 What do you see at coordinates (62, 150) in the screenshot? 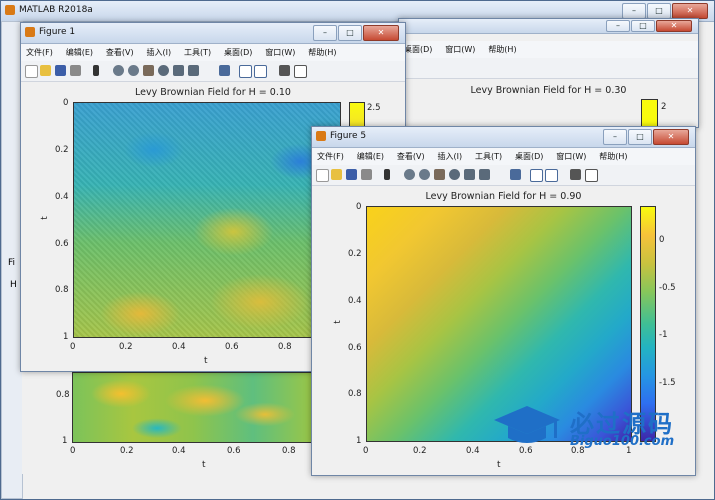
I see `figure1-ytick: 0.2` at bounding box center [62, 150].